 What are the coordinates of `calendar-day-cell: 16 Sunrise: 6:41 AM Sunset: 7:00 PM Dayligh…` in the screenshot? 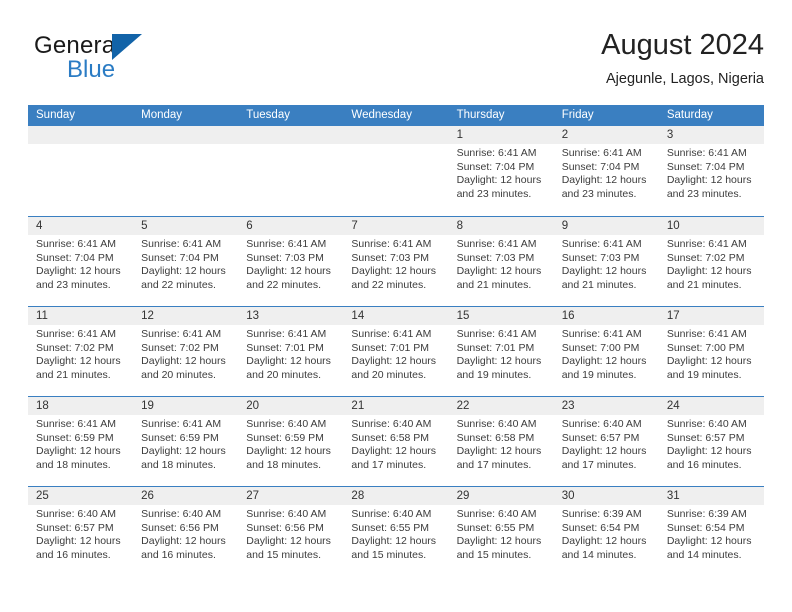 It's located at (606, 351).